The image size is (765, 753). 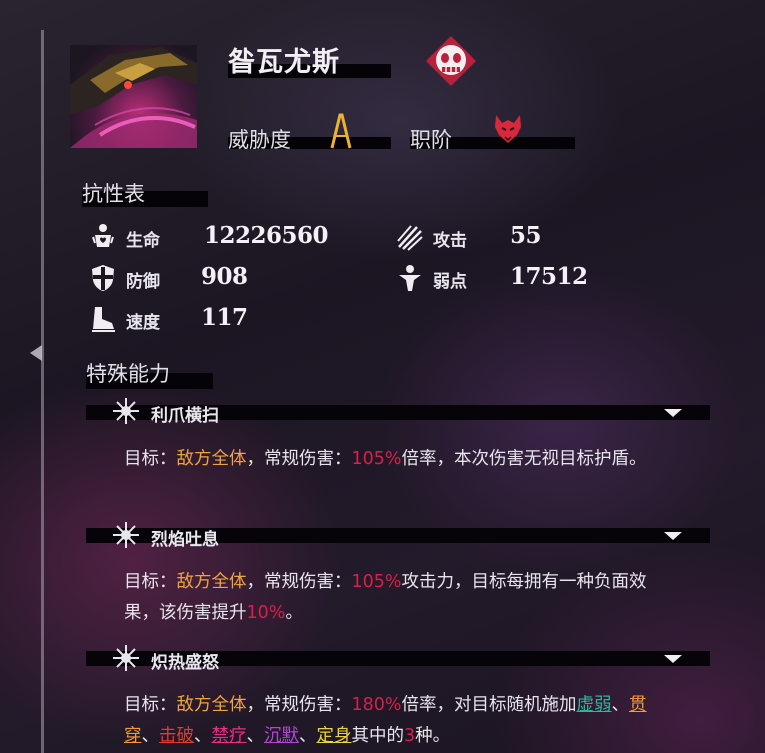 I want to click on stat-value-def: 908, so click(x=224, y=276).